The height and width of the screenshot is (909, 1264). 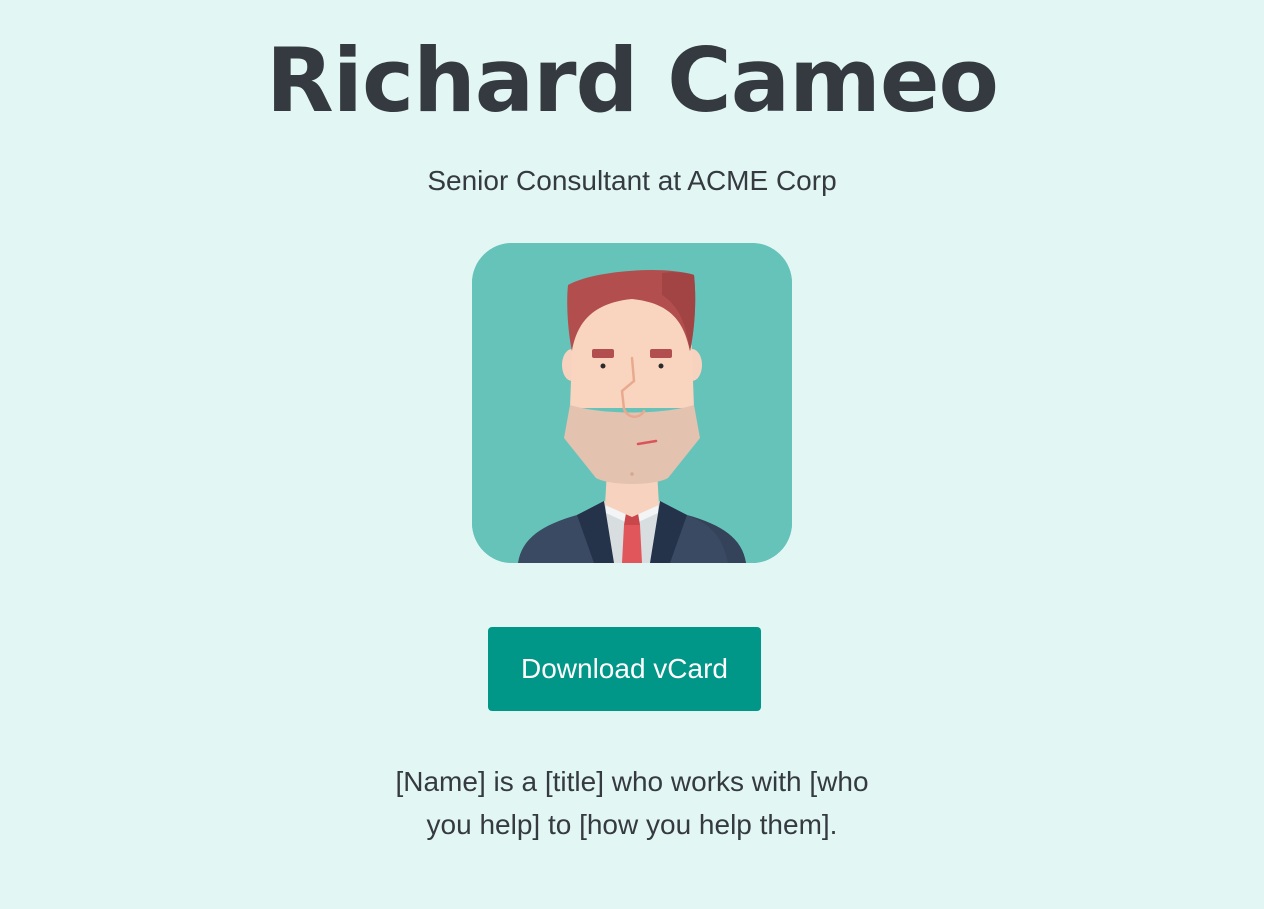 What do you see at coordinates (624, 669) in the screenshot?
I see `download-vcard-button: Download vCard` at bounding box center [624, 669].